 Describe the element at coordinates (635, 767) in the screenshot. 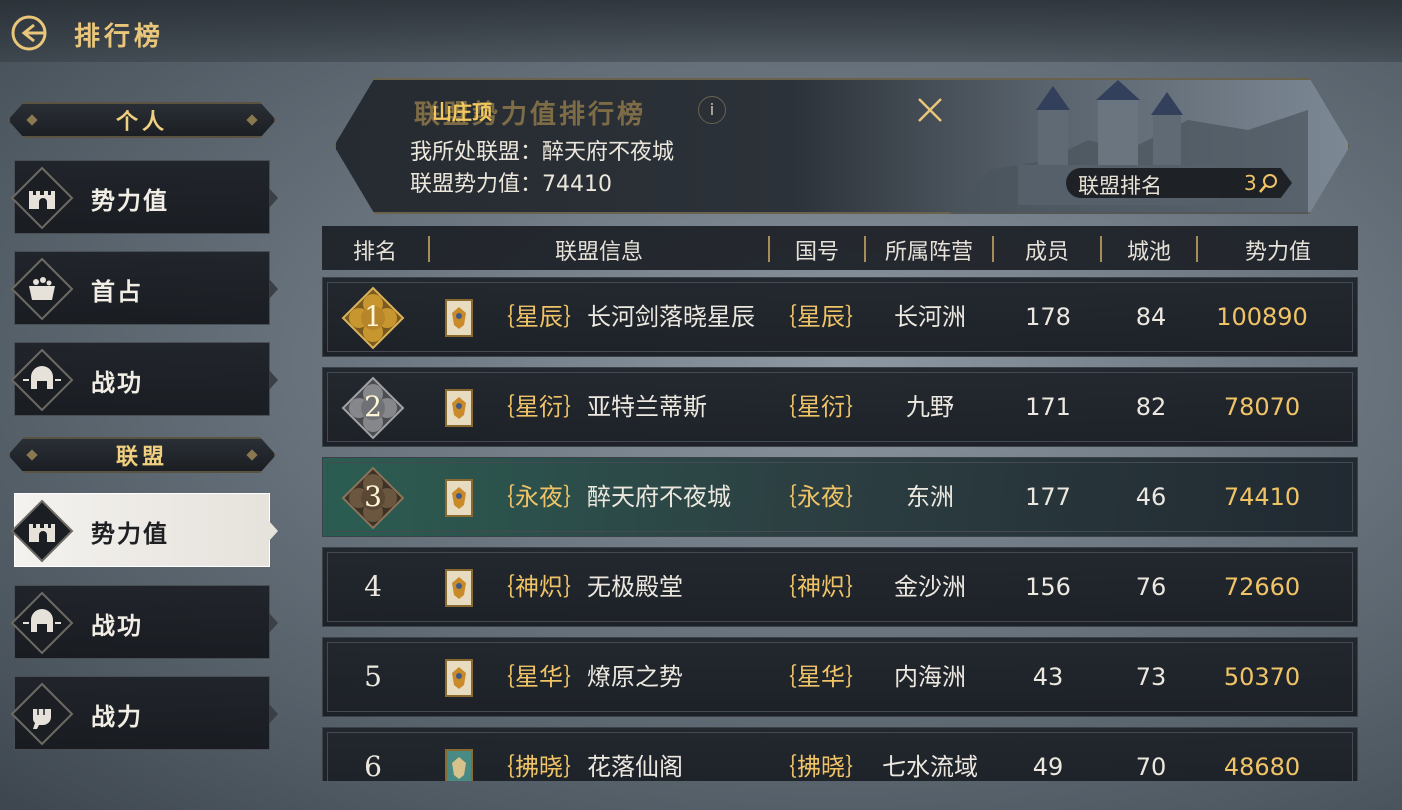

I see `alliance-name-text: 花落仙阁` at that location.